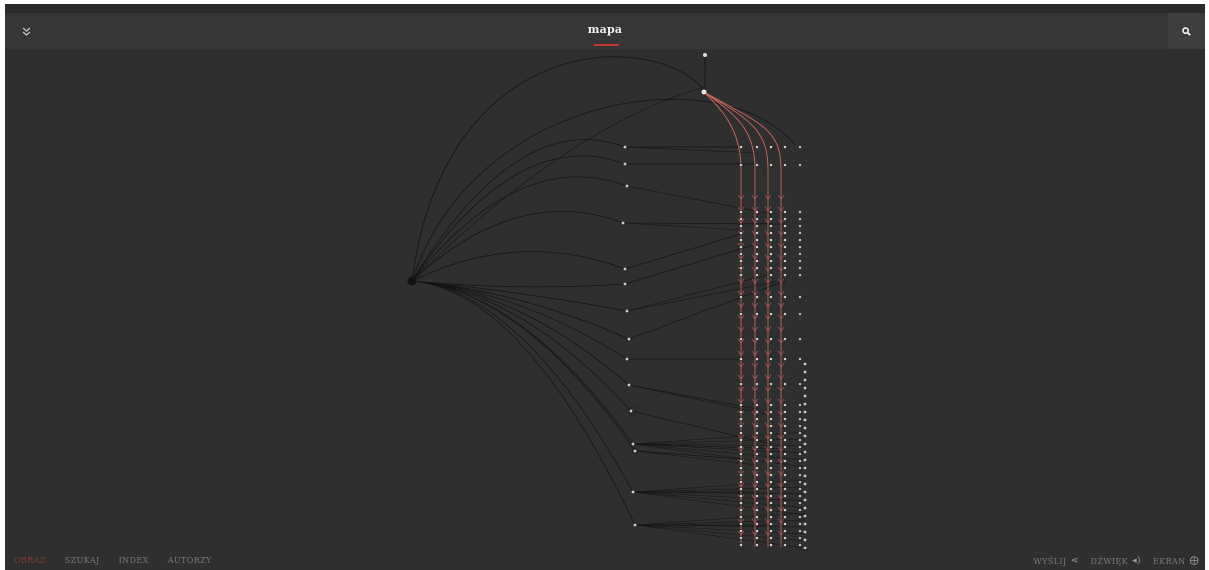 This screenshot has height=570, width=1209. Describe the element at coordinates (1056, 561) in the screenshot. I see `share-button: WYŚLIJ ⋖` at that location.